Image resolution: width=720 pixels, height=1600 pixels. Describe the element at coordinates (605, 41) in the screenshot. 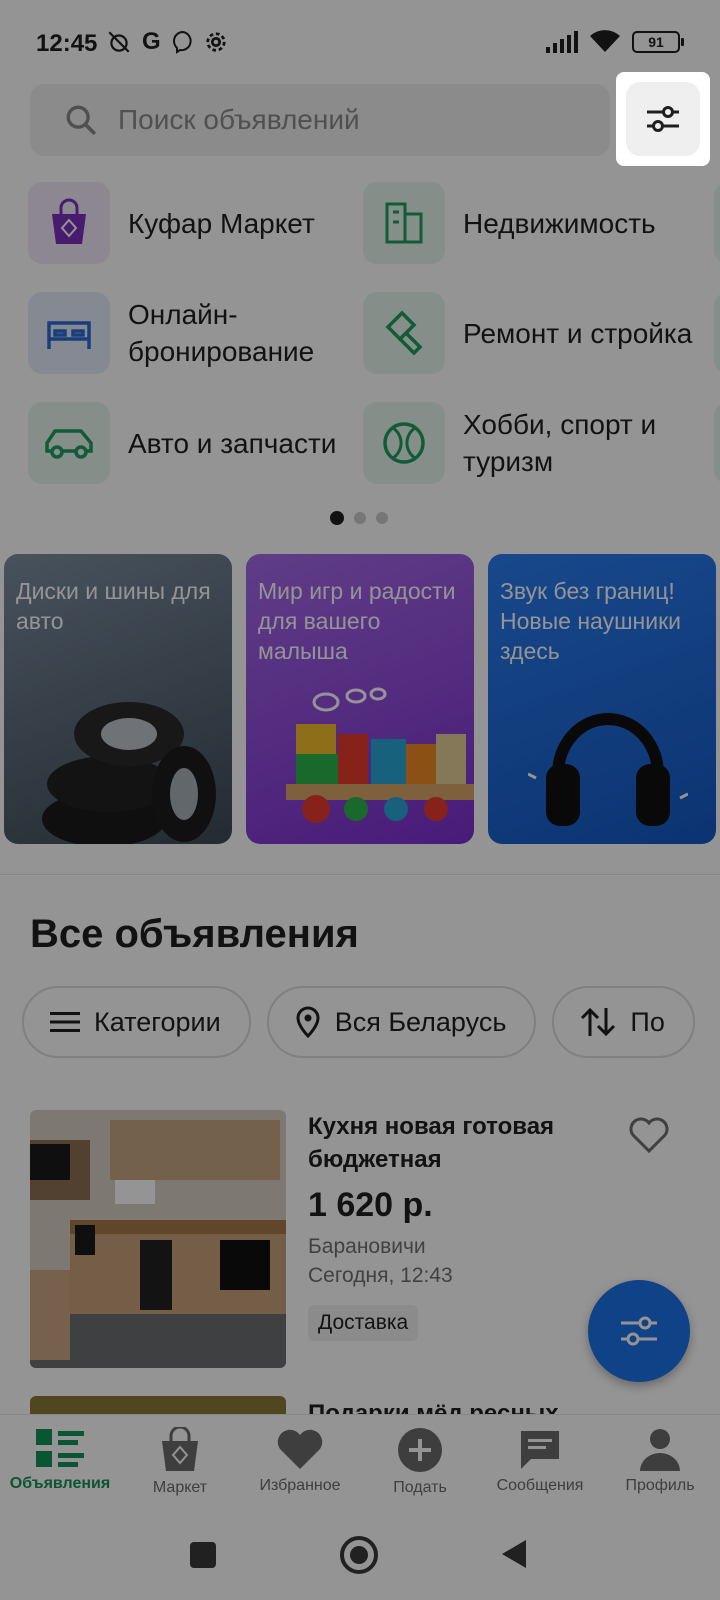

I see `wifi-icon` at that location.